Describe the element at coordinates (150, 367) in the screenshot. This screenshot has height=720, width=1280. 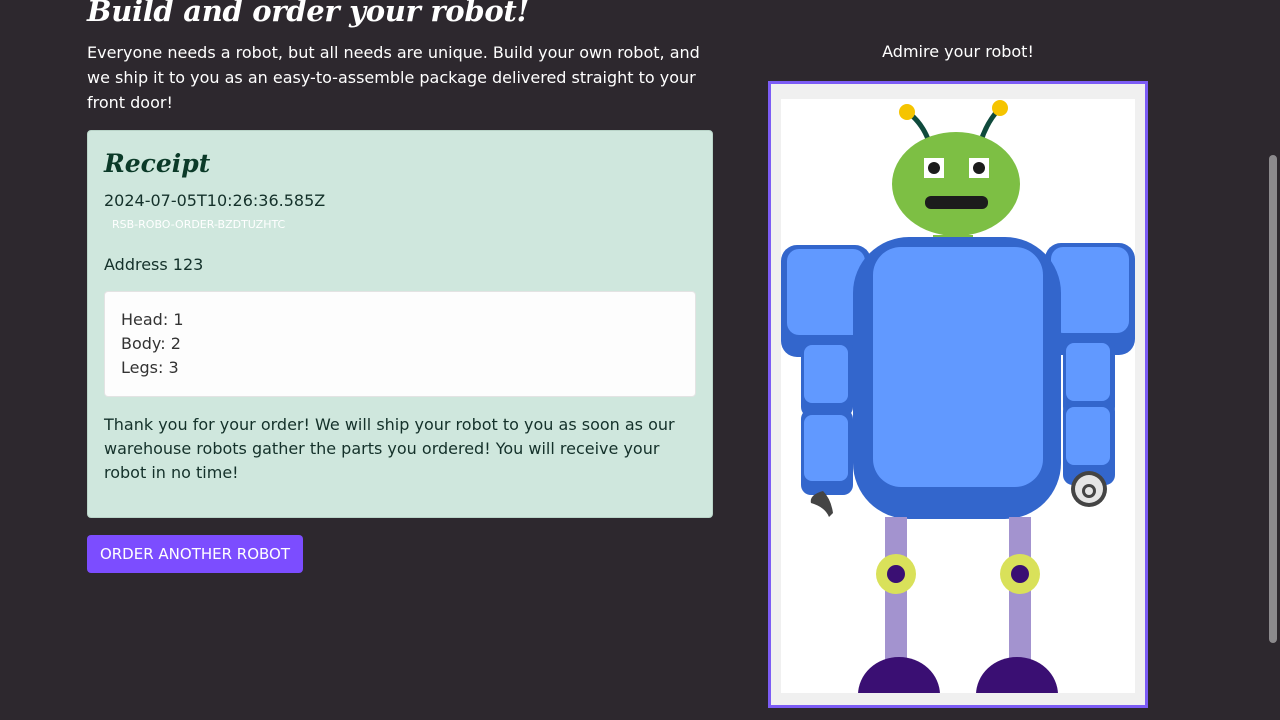
I see `part-legs: Legs: 3` at that location.